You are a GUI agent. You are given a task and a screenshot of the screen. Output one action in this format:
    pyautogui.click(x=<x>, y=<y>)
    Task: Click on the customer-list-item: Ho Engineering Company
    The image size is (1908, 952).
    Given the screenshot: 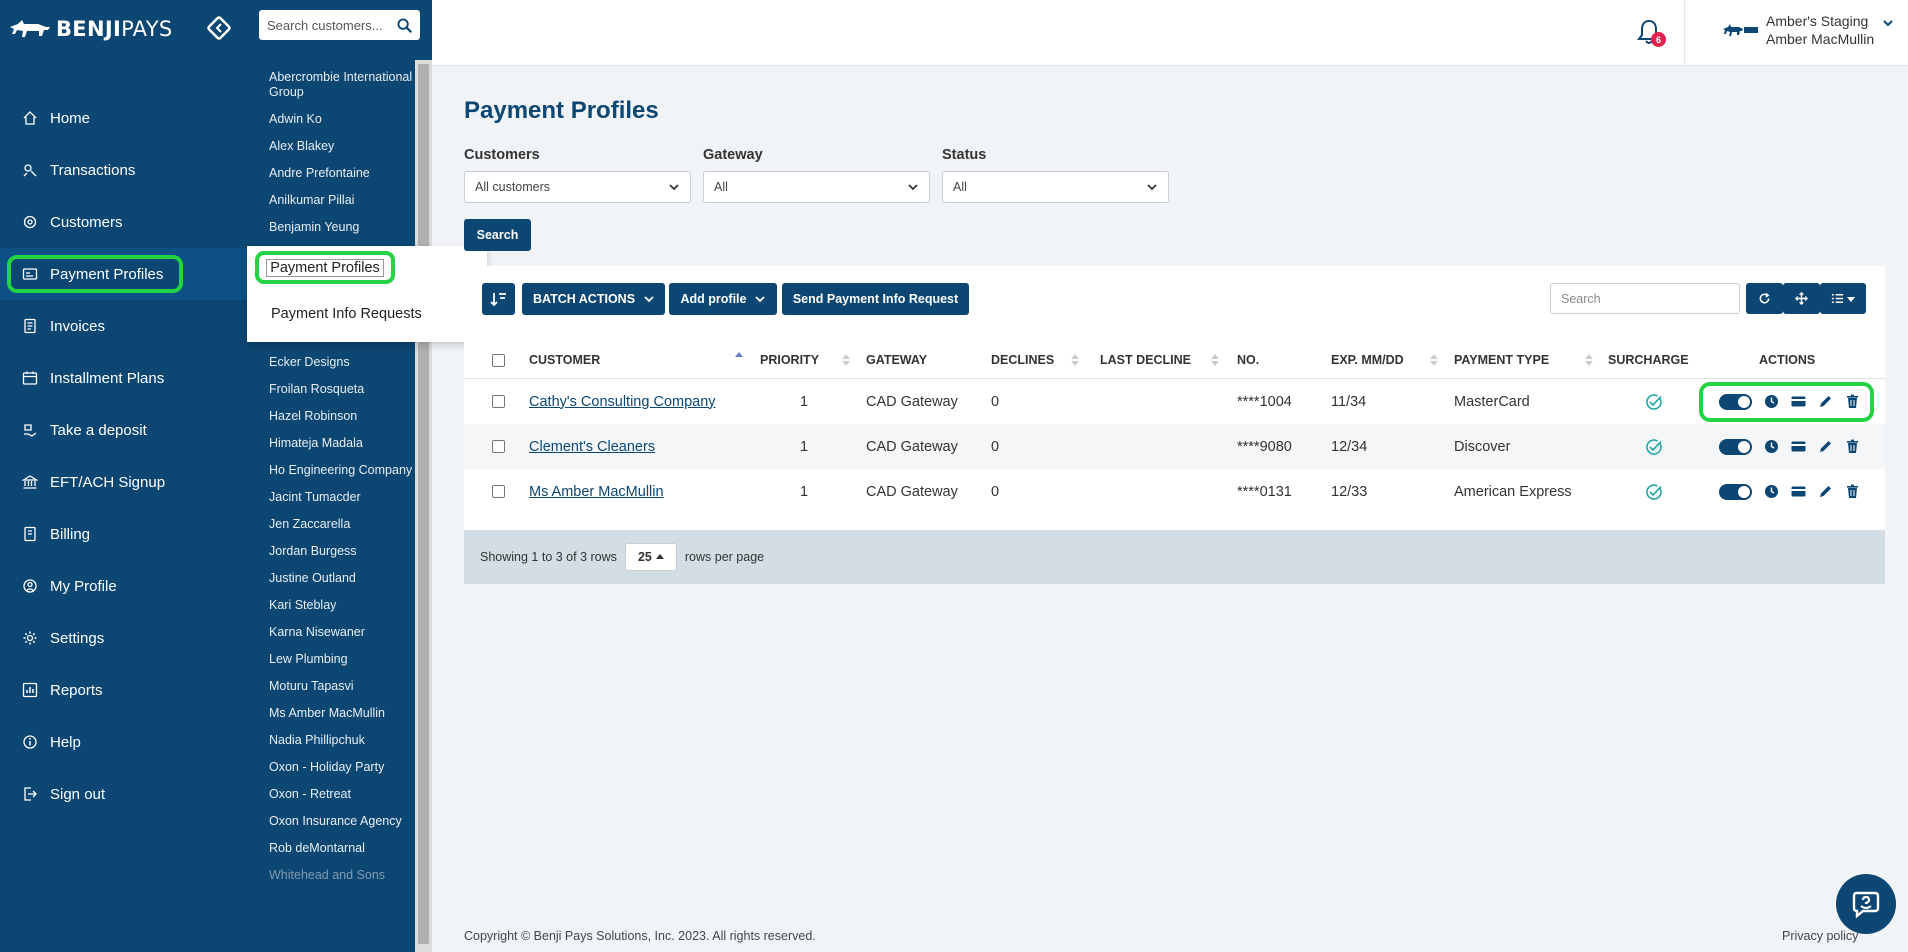 What is the action you would take?
    pyautogui.click(x=344, y=470)
    